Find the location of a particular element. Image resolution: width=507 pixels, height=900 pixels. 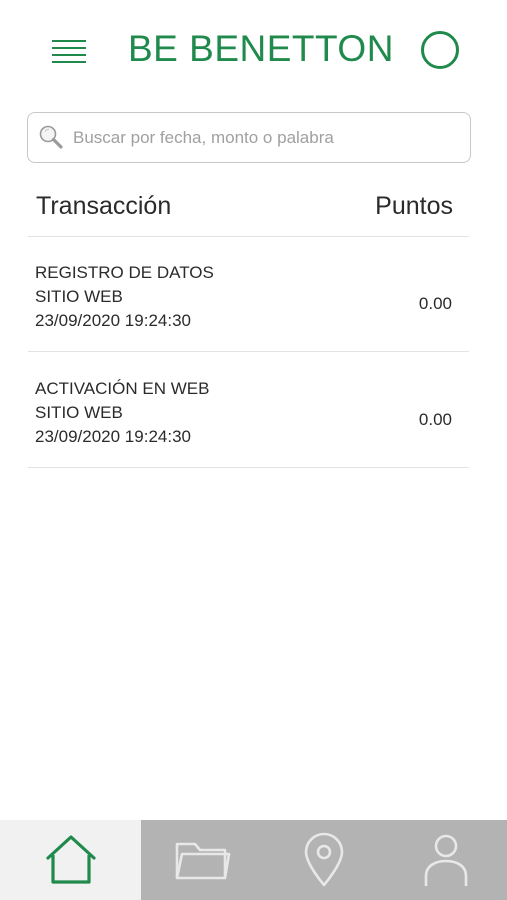

brand-logo: BE BENETTON is located at coordinates (261, 48).